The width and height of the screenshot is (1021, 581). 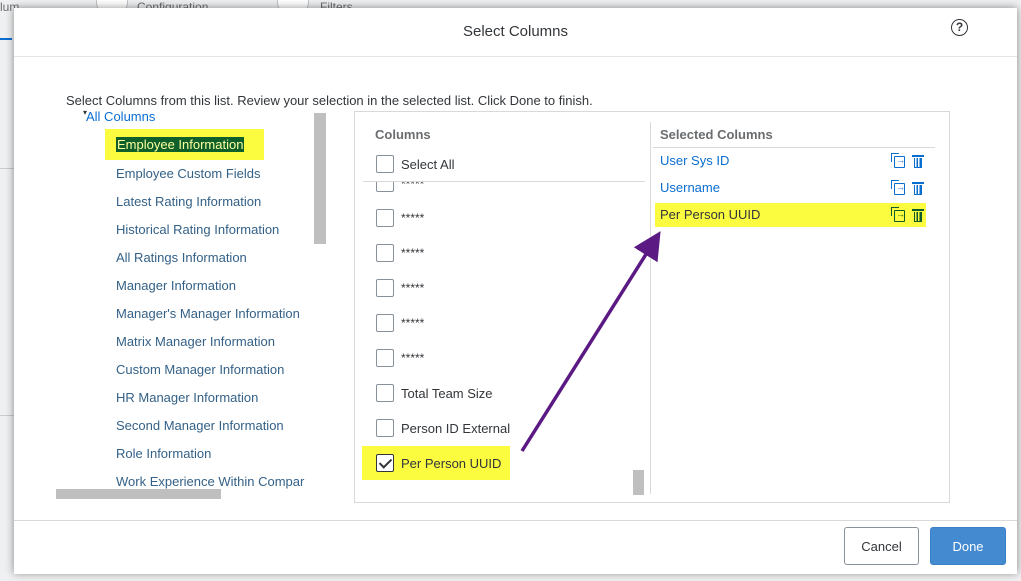 I want to click on cancel-button: Cancel, so click(x=881, y=546).